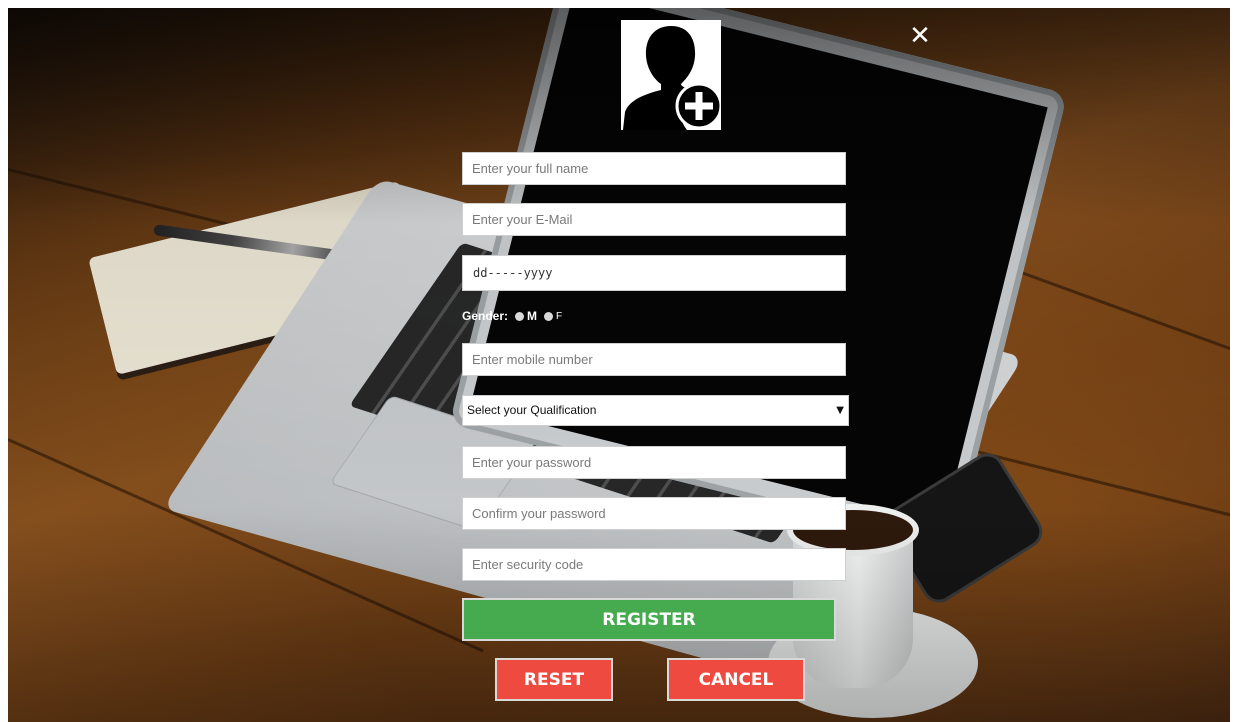  I want to click on qualification-select: Select your Qualification ▼, so click(655, 410).